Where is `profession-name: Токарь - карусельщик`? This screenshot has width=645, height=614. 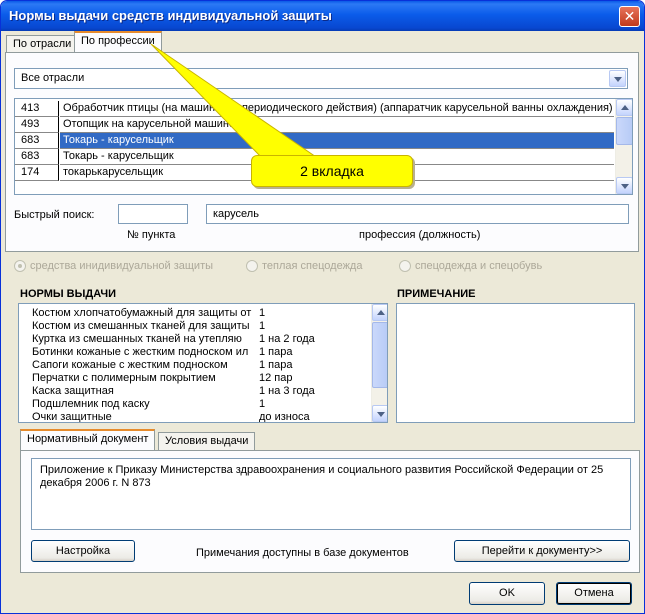
profession-name: Токарь - карусельщик is located at coordinates (337, 141).